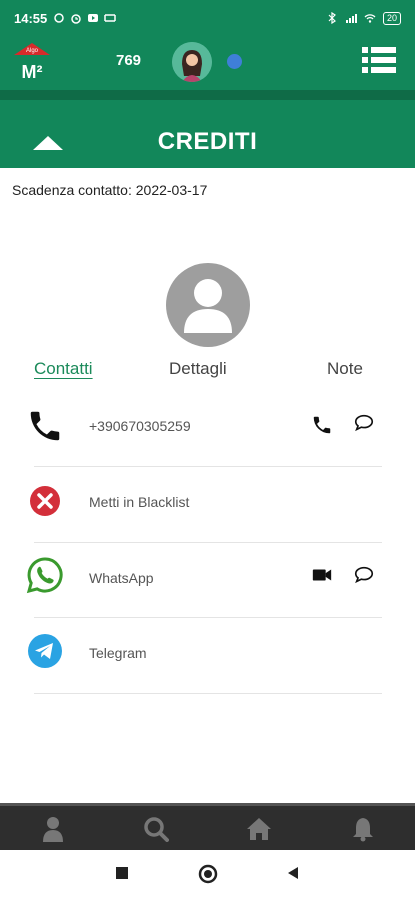  I want to click on contact-expiry: Scadenza contatto: 2022-03-17, so click(110, 190).